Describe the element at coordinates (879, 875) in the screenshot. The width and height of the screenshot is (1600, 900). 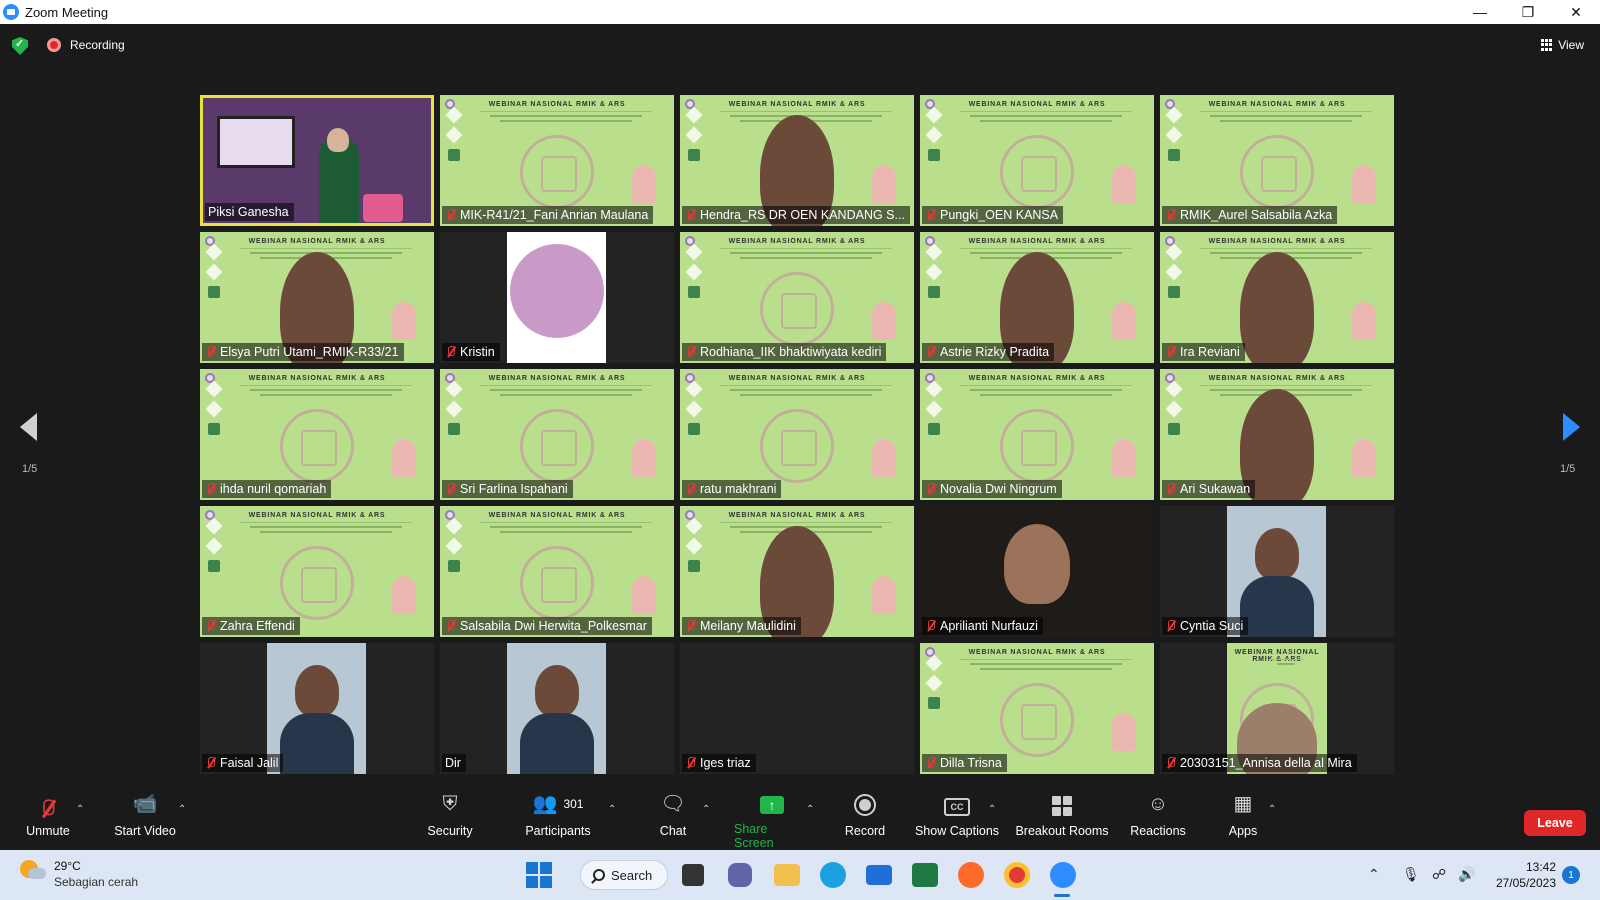
I see `mail-icon` at that location.